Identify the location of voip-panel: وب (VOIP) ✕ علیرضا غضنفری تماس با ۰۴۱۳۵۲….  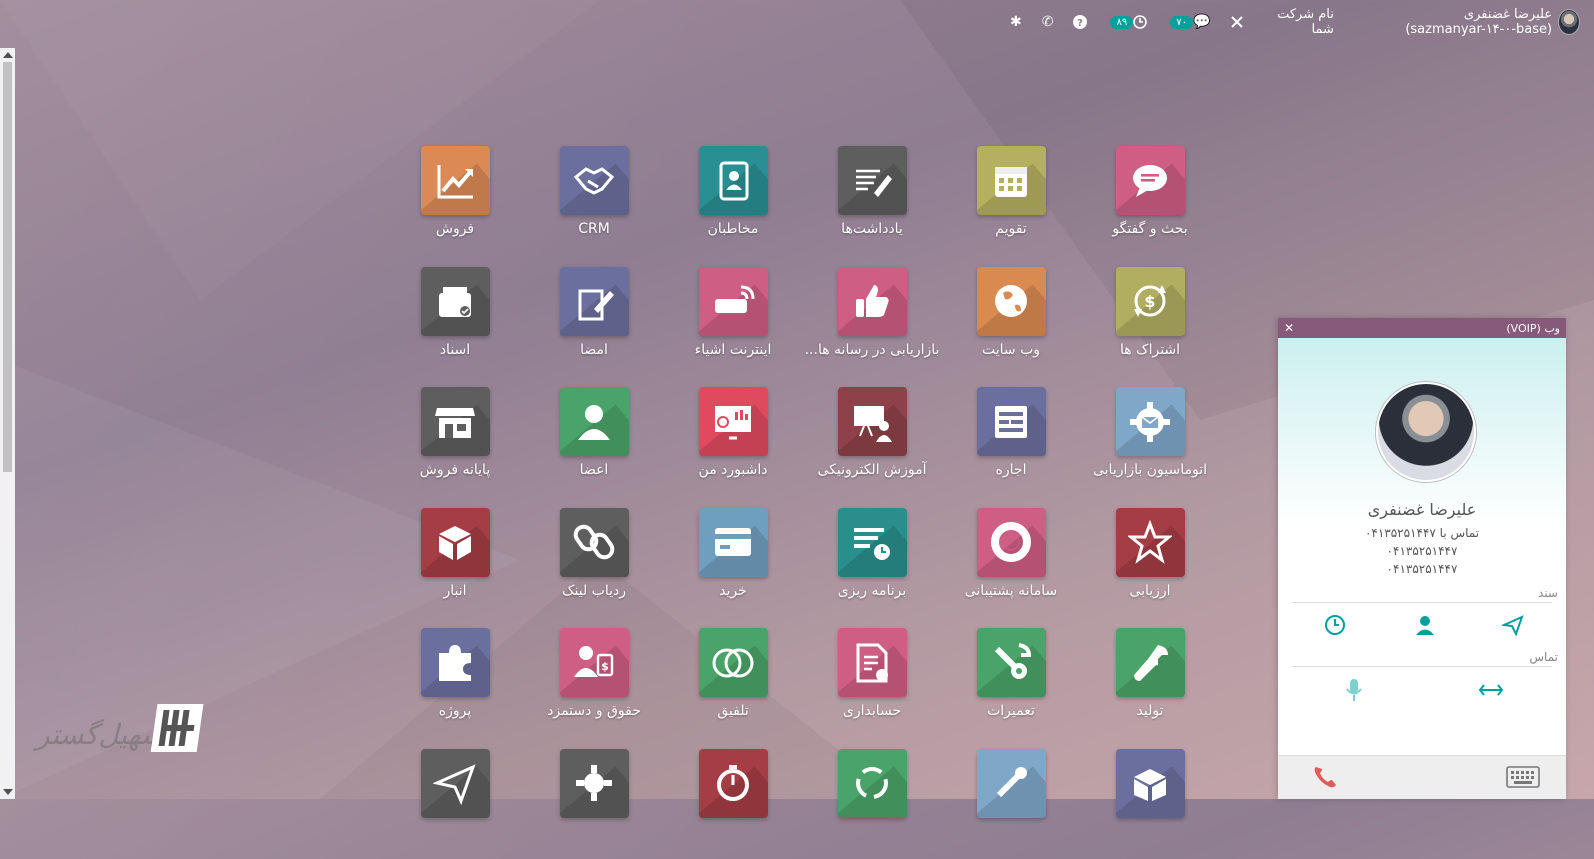
(1422, 558).